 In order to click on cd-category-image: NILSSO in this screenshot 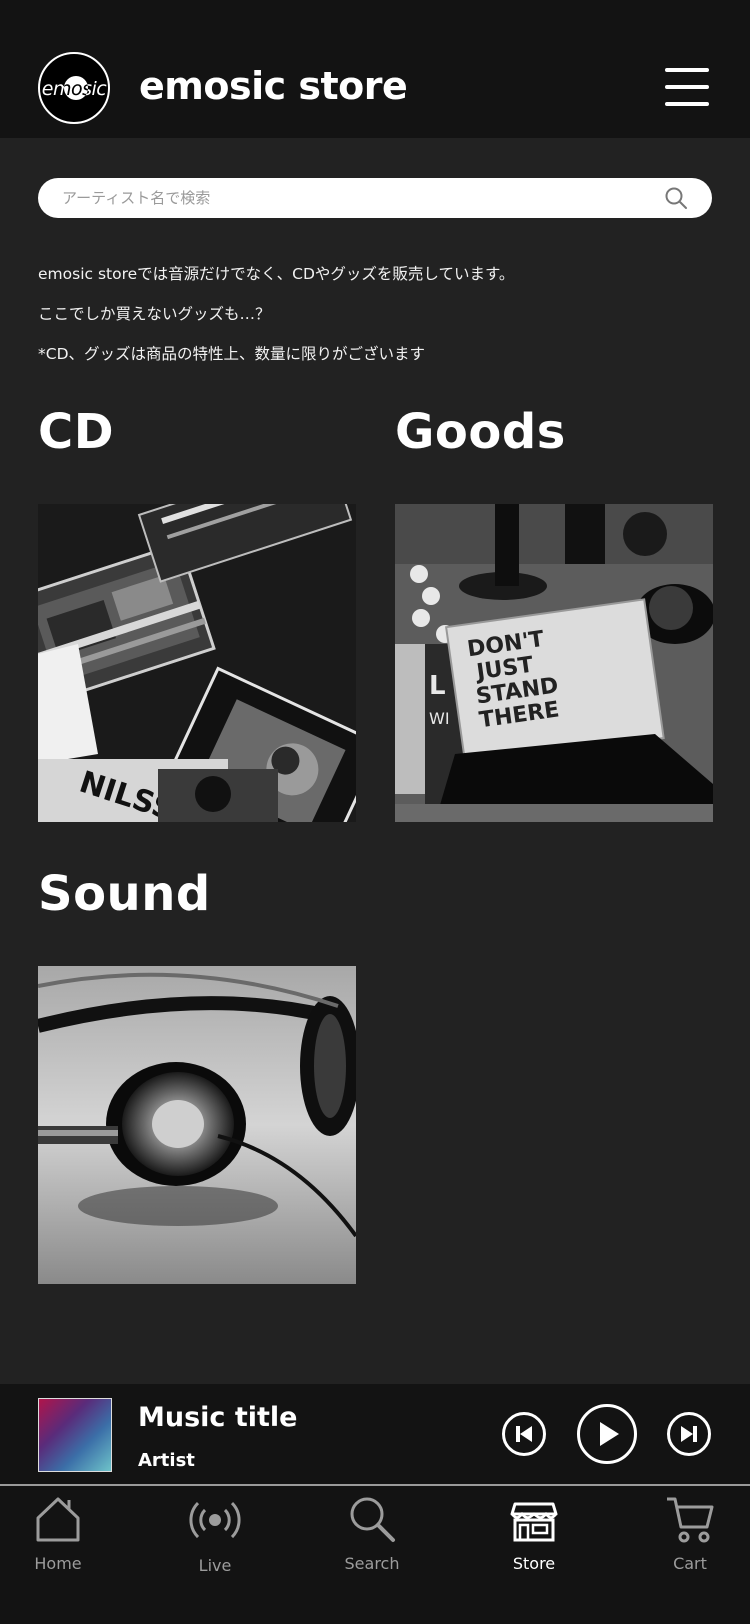, I will do `click(197, 663)`.